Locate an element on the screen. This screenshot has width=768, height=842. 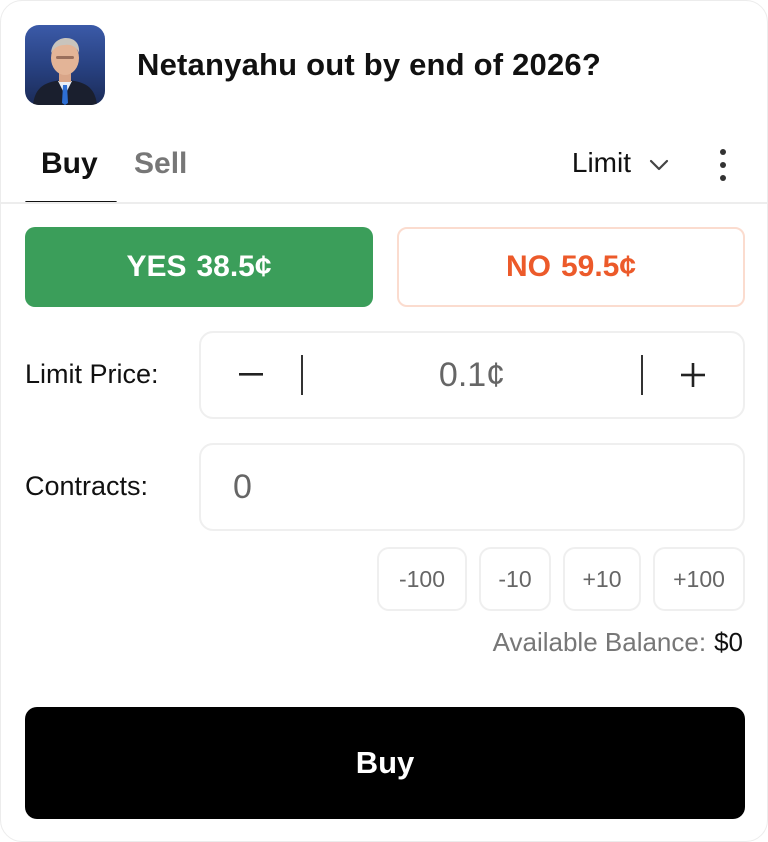
no-button: NO 59.5¢ is located at coordinates (571, 267).